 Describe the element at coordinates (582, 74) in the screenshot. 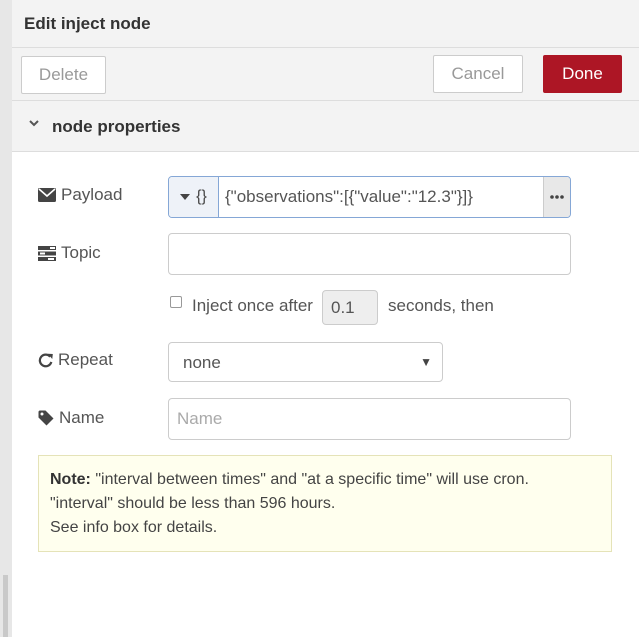

I see `done-button: Done` at that location.